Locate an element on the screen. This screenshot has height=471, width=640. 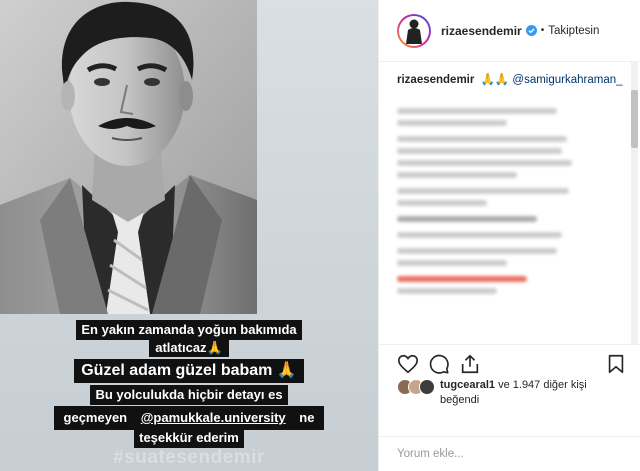
story-caption-5: geçmeyen @pamukkale.university ne is located at coordinates (189, 418).